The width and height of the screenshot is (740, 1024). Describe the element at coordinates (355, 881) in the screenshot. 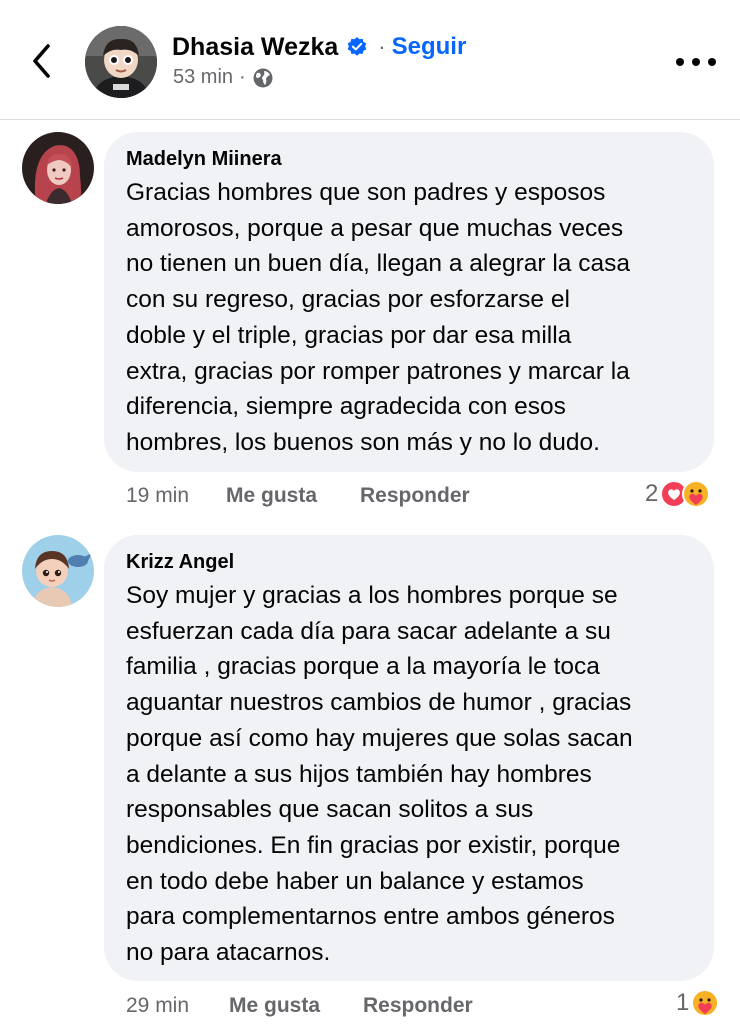

I see `comment-line: en todo debe haber un balance y estamos` at that location.